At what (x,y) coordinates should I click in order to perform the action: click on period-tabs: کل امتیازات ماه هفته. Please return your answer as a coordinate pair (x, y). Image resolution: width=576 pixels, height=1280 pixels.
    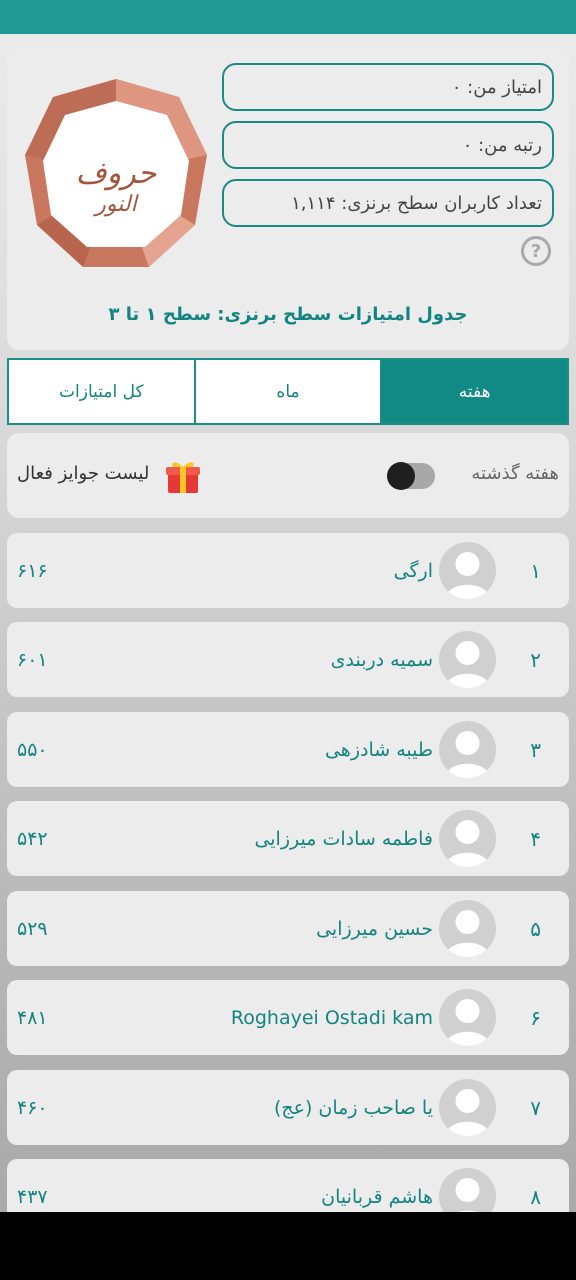
    Looking at the image, I should click on (288, 391).